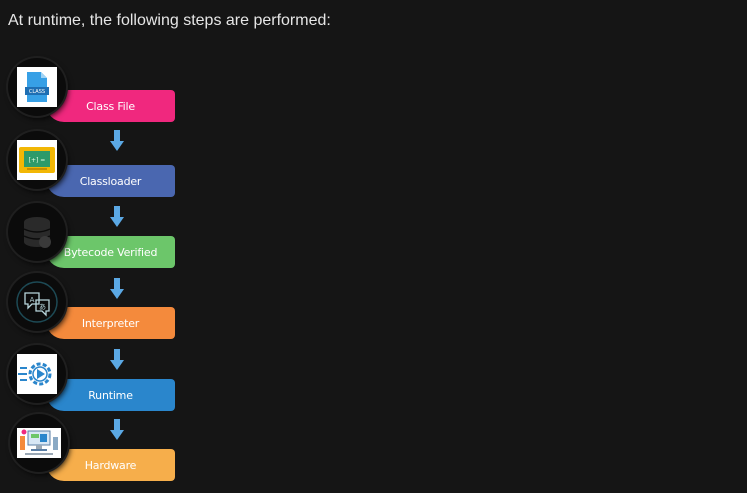  I want to click on svg-text: あ, so click(42, 307).